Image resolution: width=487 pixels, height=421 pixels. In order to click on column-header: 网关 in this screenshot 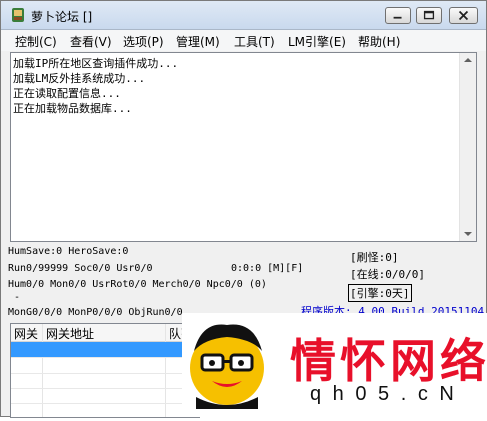, I will do `click(26, 333)`.